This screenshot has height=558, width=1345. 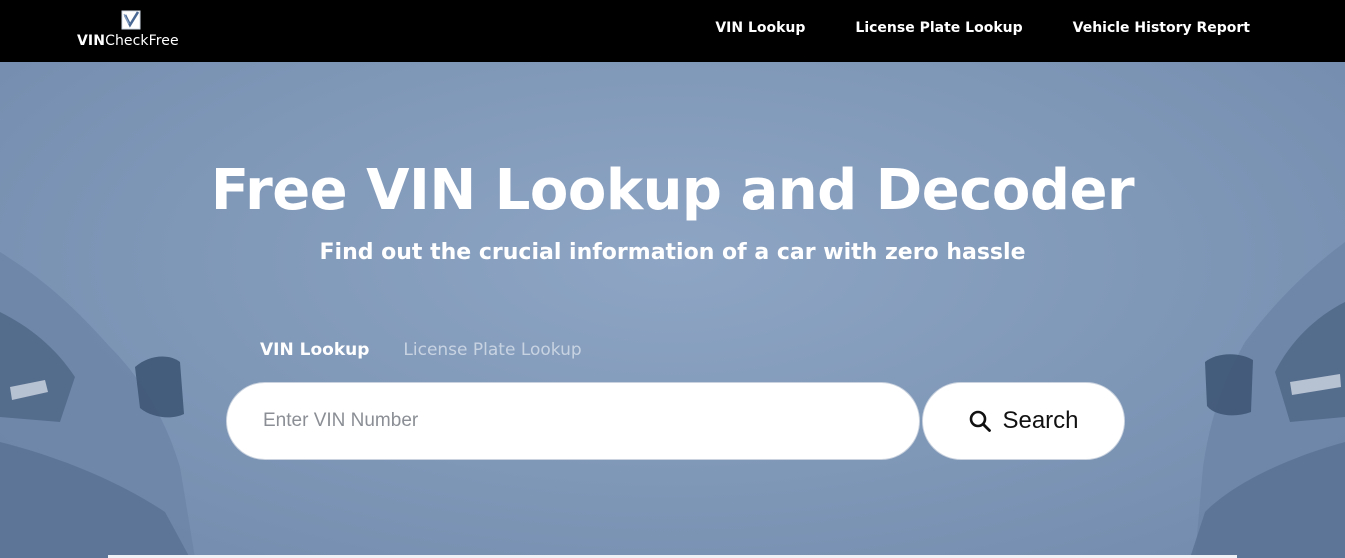 What do you see at coordinates (1161, 28) in the screenshot?
I see `nav-link-vehicle-history-report: Vehicle History Report` at bounding box center [1161, 28].